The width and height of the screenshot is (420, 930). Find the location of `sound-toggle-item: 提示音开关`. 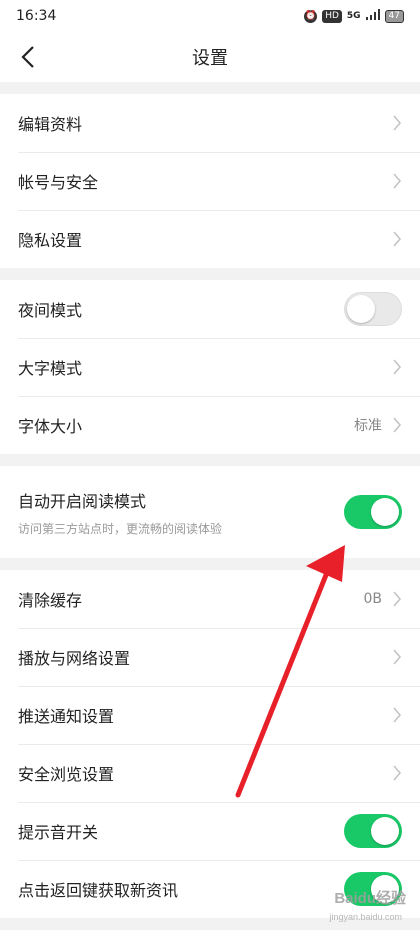

sound-toggle-item: 提示音开关 is located at coordinates (210, 831).